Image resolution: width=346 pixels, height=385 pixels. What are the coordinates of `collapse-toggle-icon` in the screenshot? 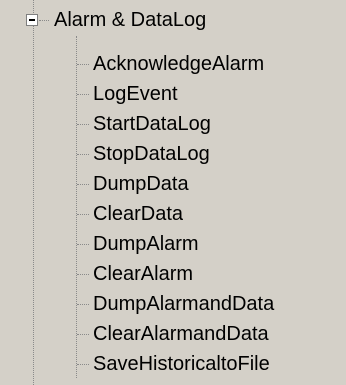 It's located at (32, 20).